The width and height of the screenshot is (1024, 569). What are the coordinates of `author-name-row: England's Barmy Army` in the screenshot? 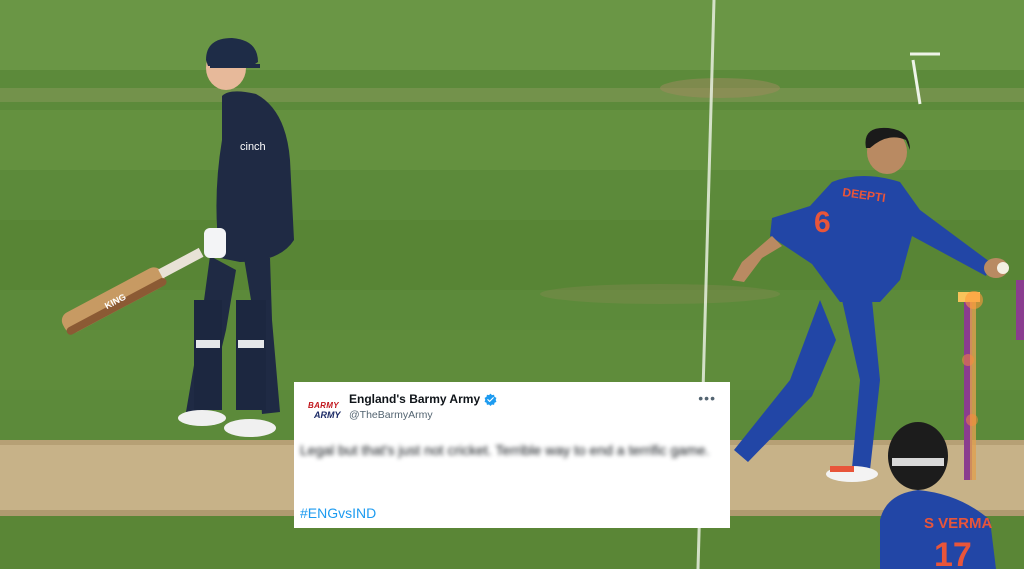 It's located at (423, 399).